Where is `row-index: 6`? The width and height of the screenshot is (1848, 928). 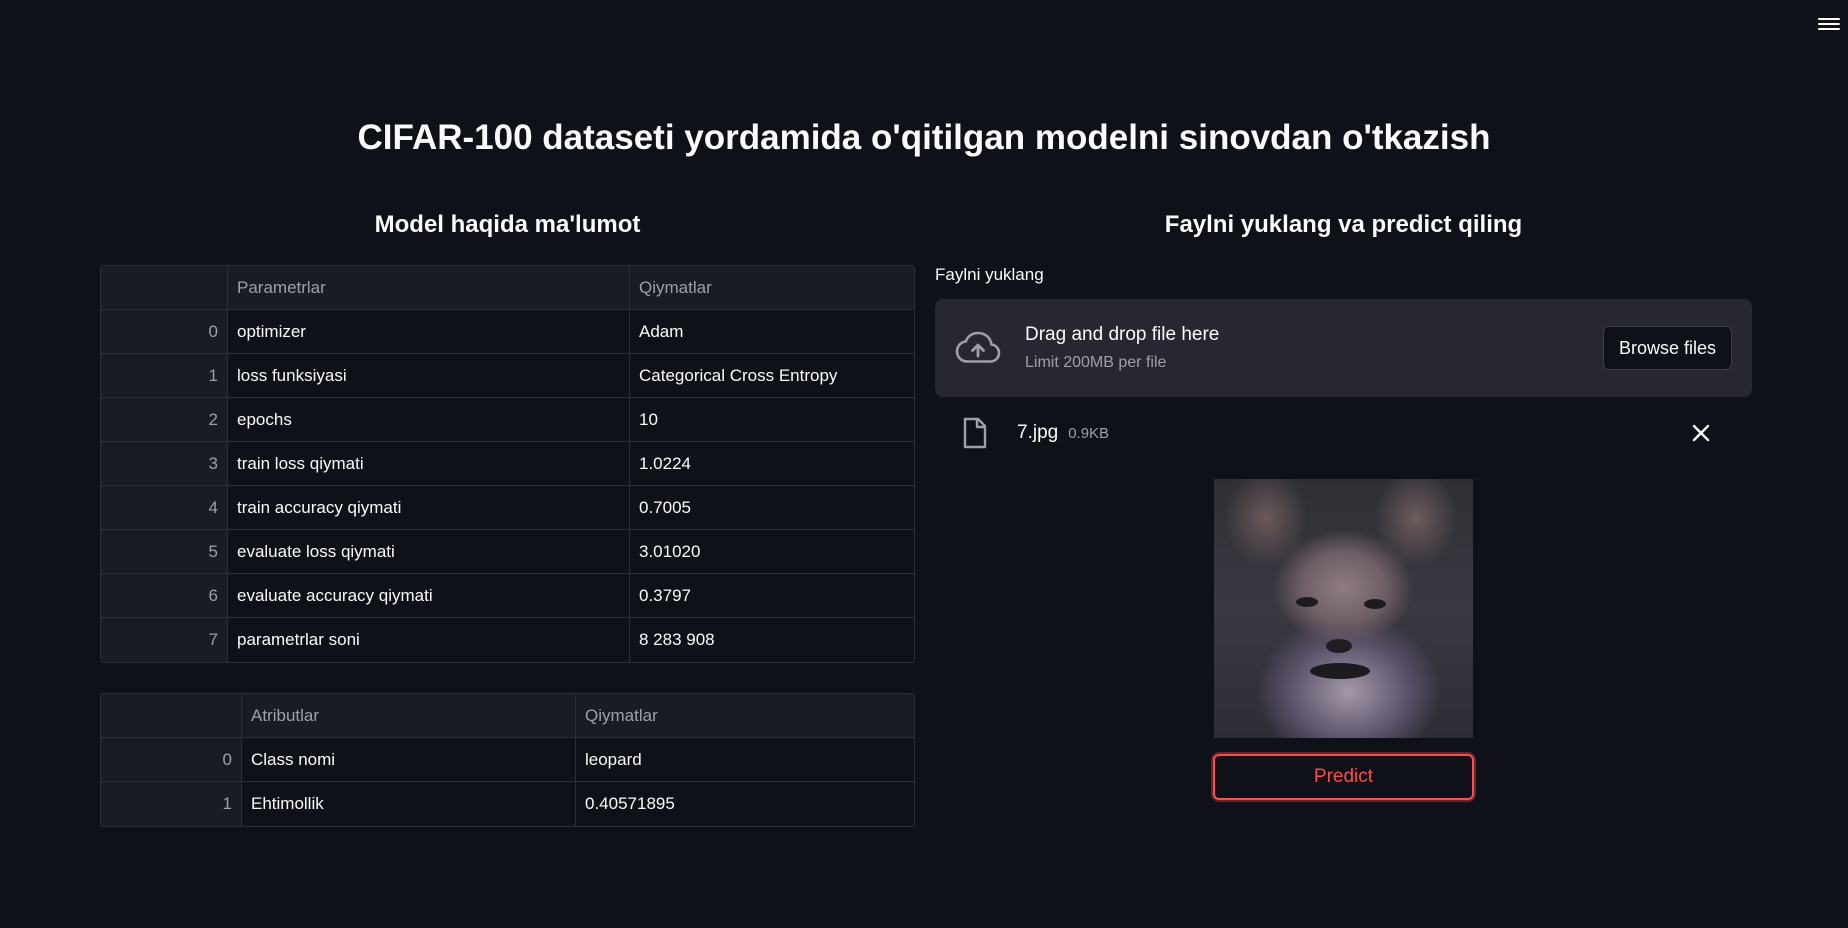 row-index: 6 is located at coordinates (164, 596).